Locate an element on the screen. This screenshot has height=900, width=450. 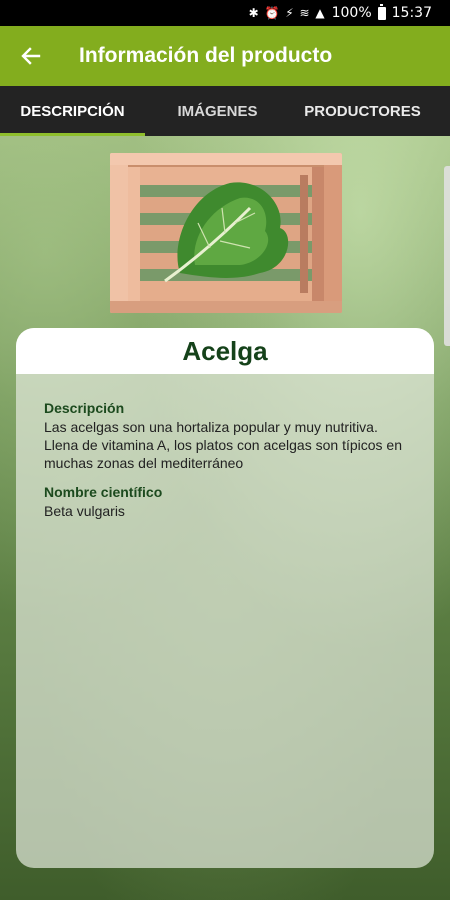
product-name: Acelga is located at coordinates (225, 350).